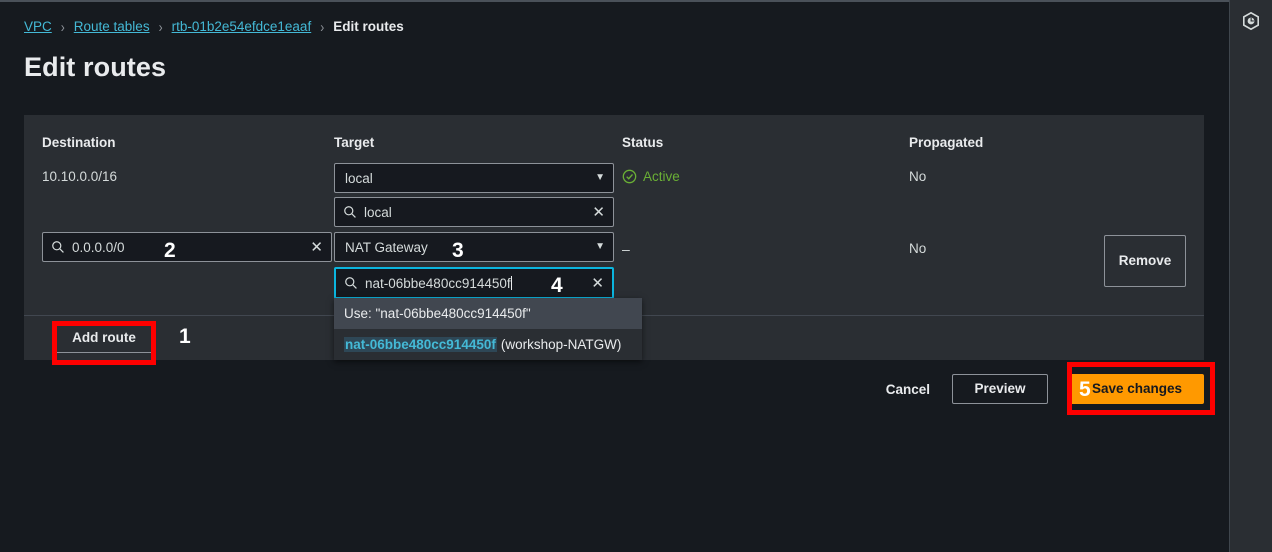  Describe the element at coordinates (598, 212) in the screenshot. I see `row1-target-clear-icon: ✕` at that location.